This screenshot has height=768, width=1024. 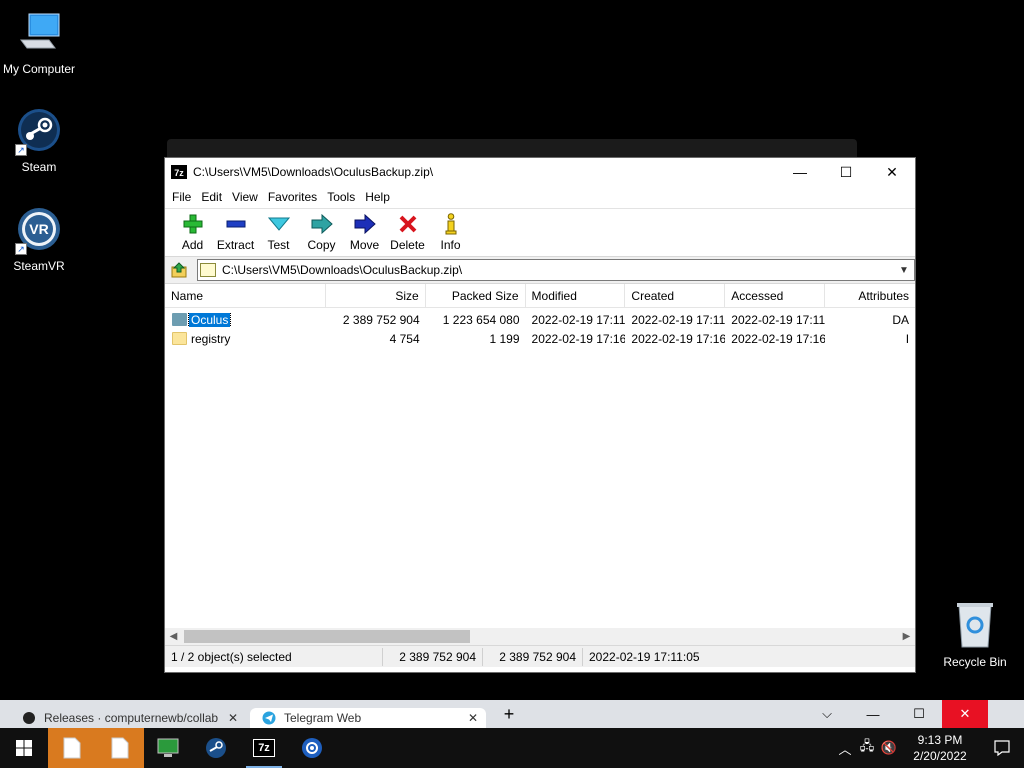 What do you see at coordinates (540, 197) in the screenshot?
I see `menu-bar: File Edit View Favorites Tools Help` at bounding box center [540, 197].